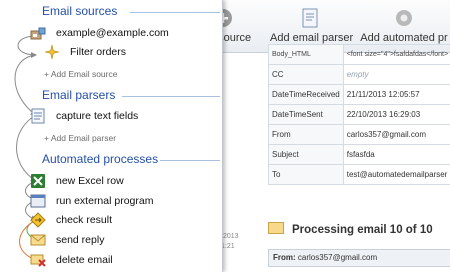 The image size is (450, 272). What do you see at coordinates (97, 116) in the screenshot?
I see `list-item-label: capture text fields` at bounding box center [97, 116].